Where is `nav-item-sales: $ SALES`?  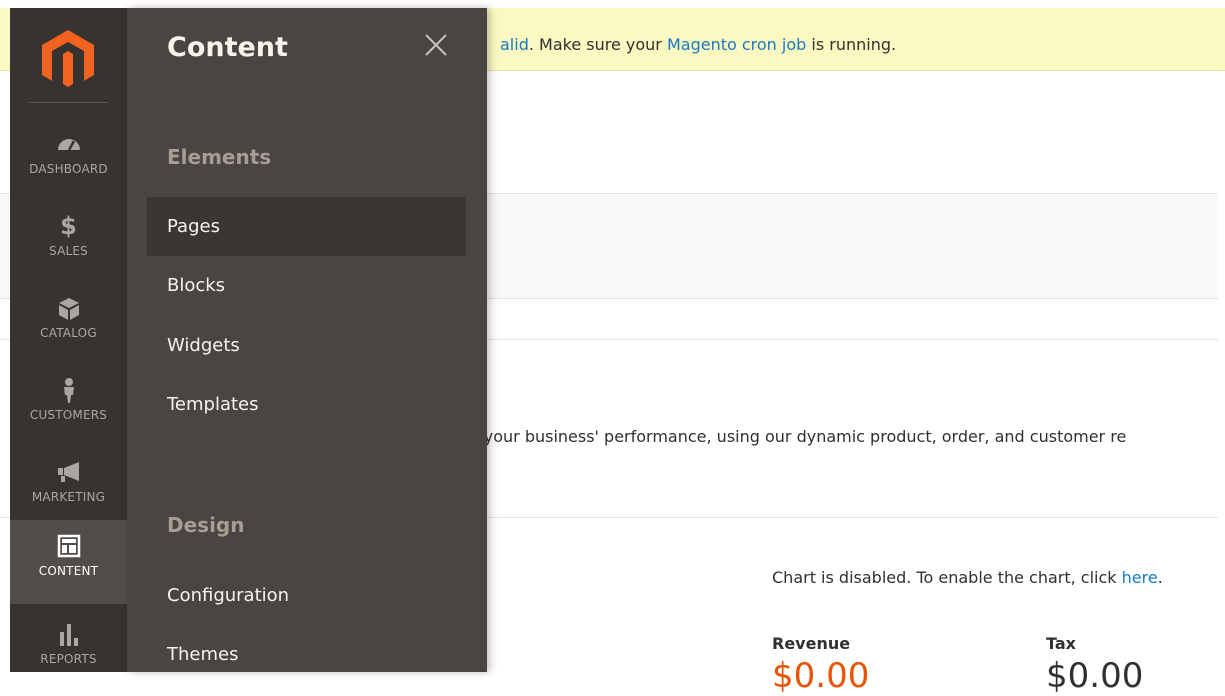 nav-item-sales: $ SALES is located at coordinates (68, 240).